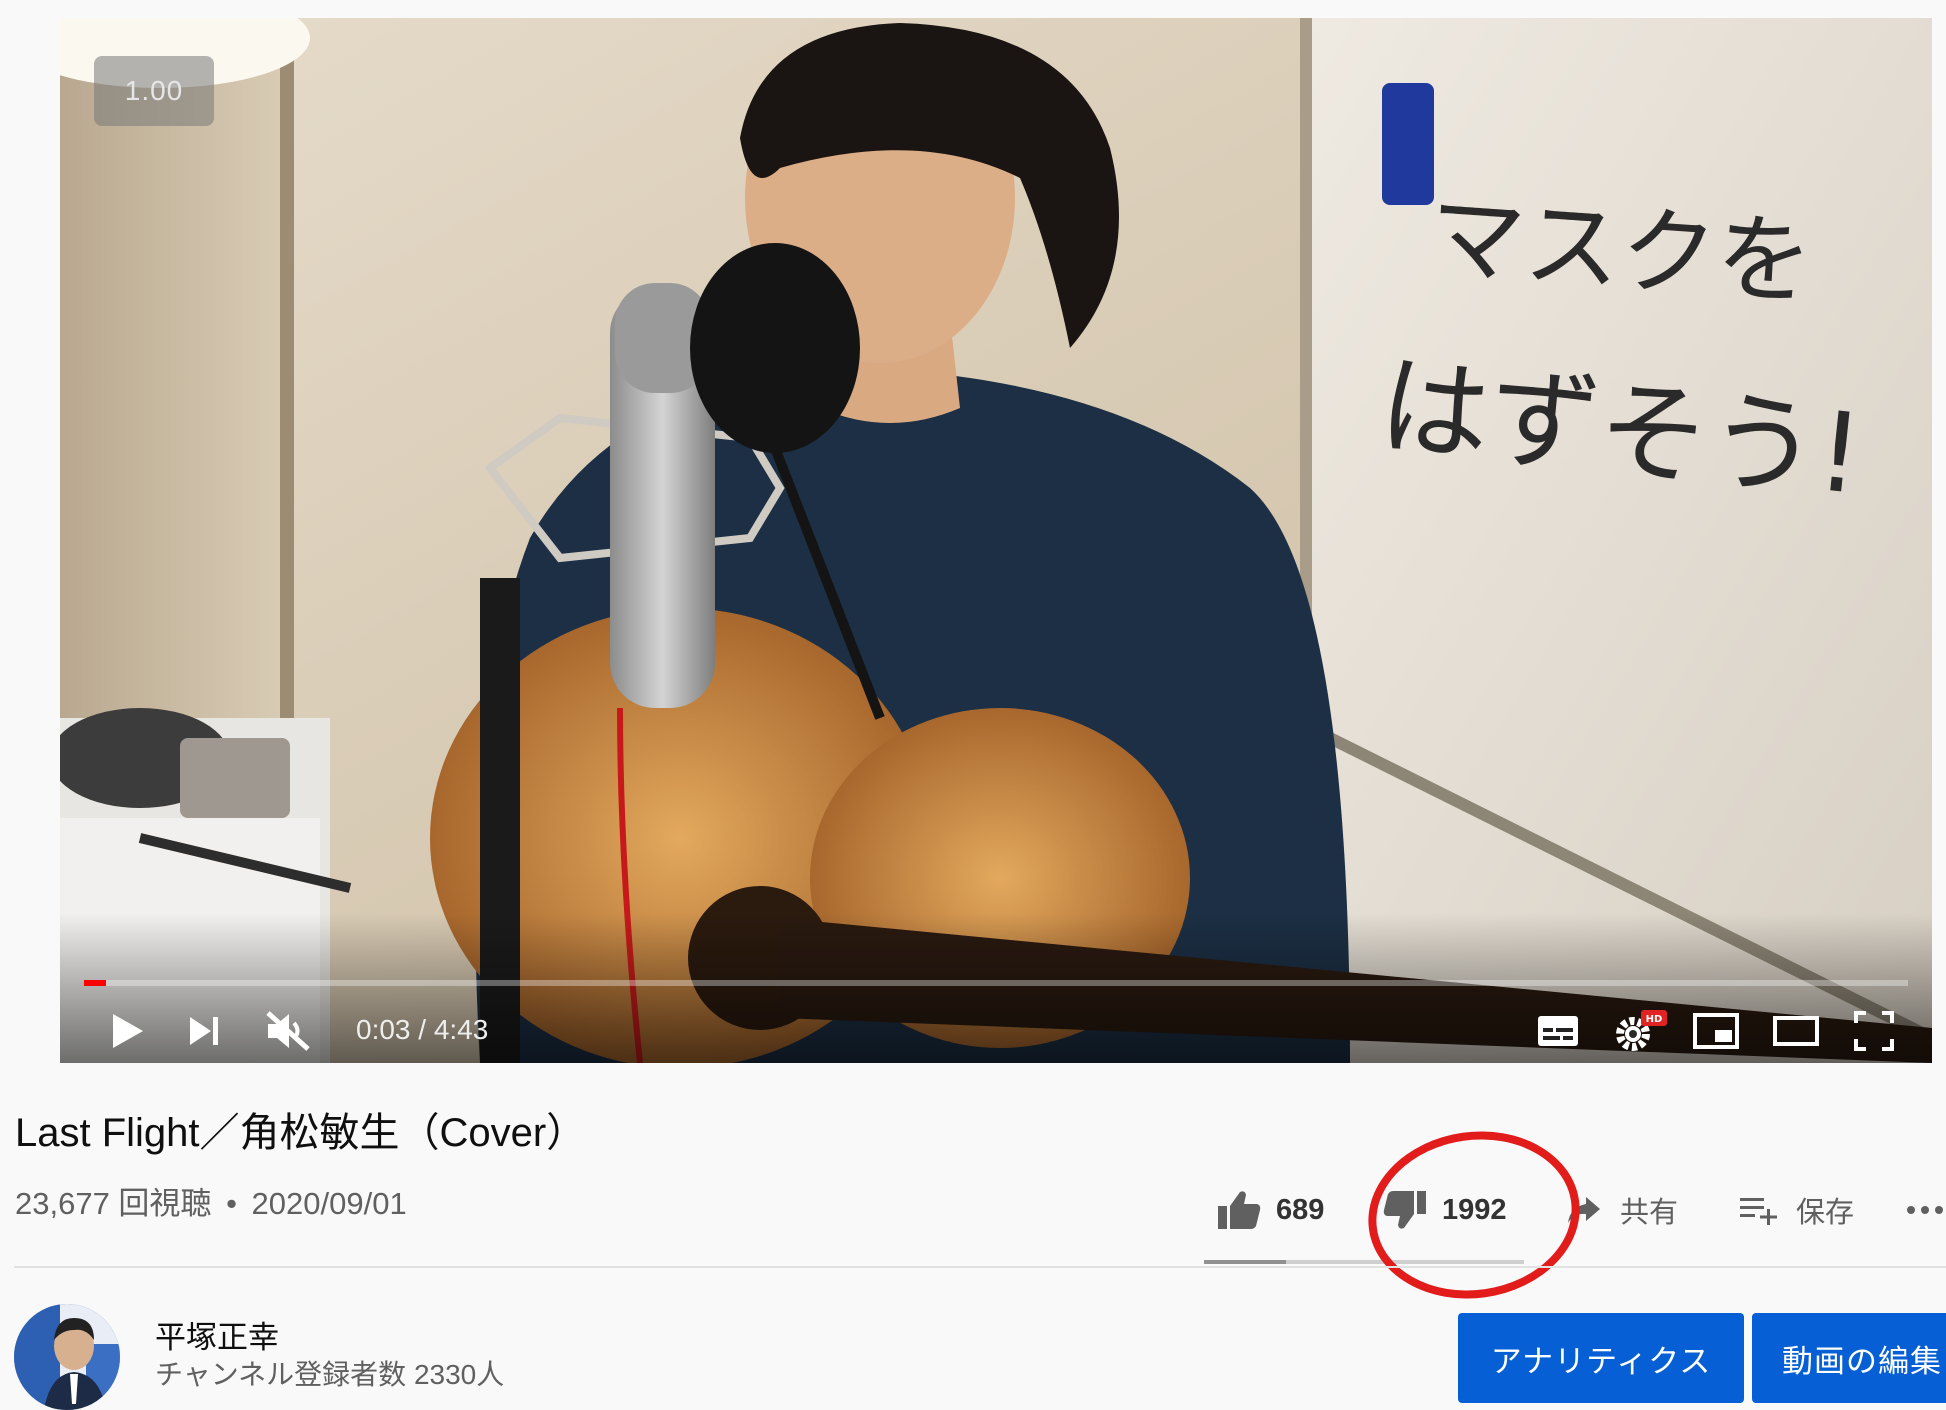 The width and height of the screenshot is (1946, 1410). What do you see at coordinates (113, 1203) in the screenshot?
I see `view-count: 23,677 回視聴` at bounding box center [113, 1203].